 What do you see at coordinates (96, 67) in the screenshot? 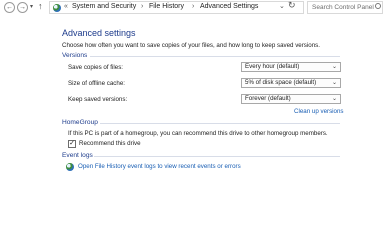
I see `save-copies-label: Save copies of files:` at bounding box center [96, 67].